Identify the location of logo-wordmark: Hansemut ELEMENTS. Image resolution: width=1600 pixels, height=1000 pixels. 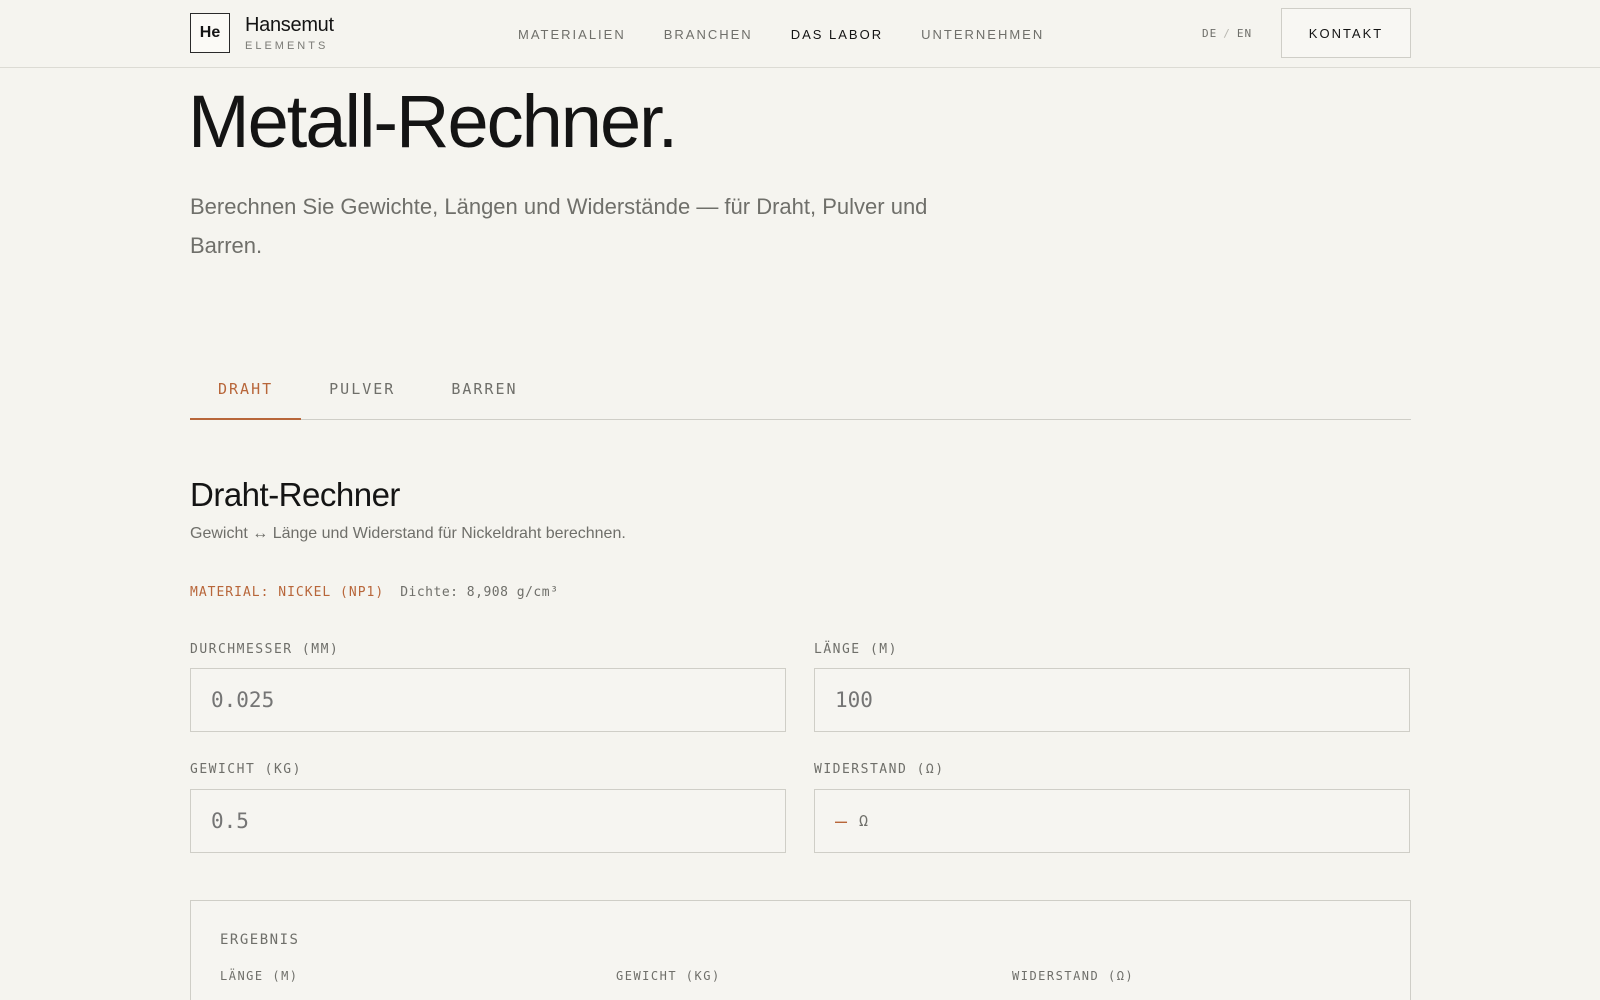
(289, 33).